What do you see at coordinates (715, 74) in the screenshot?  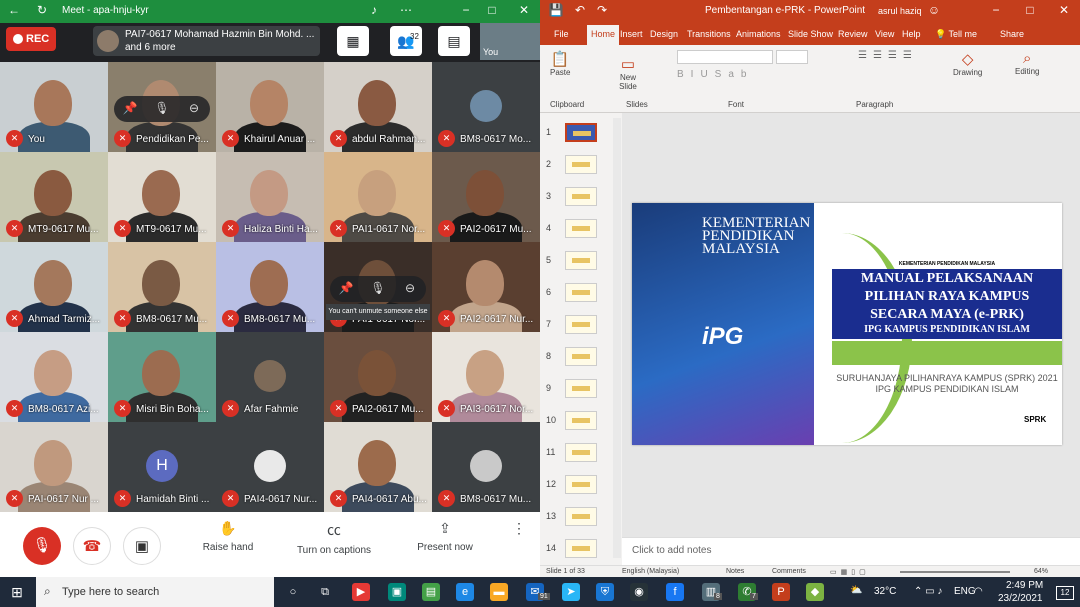 I see `font-format-buttons: BIUSab` at bounding box center [715, 74].